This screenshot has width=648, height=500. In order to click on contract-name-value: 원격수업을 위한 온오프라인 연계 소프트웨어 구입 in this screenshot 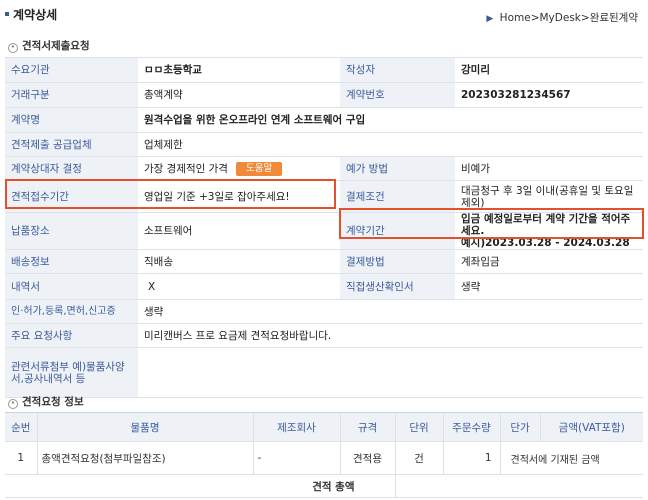, I will do `click(390, 120)`.